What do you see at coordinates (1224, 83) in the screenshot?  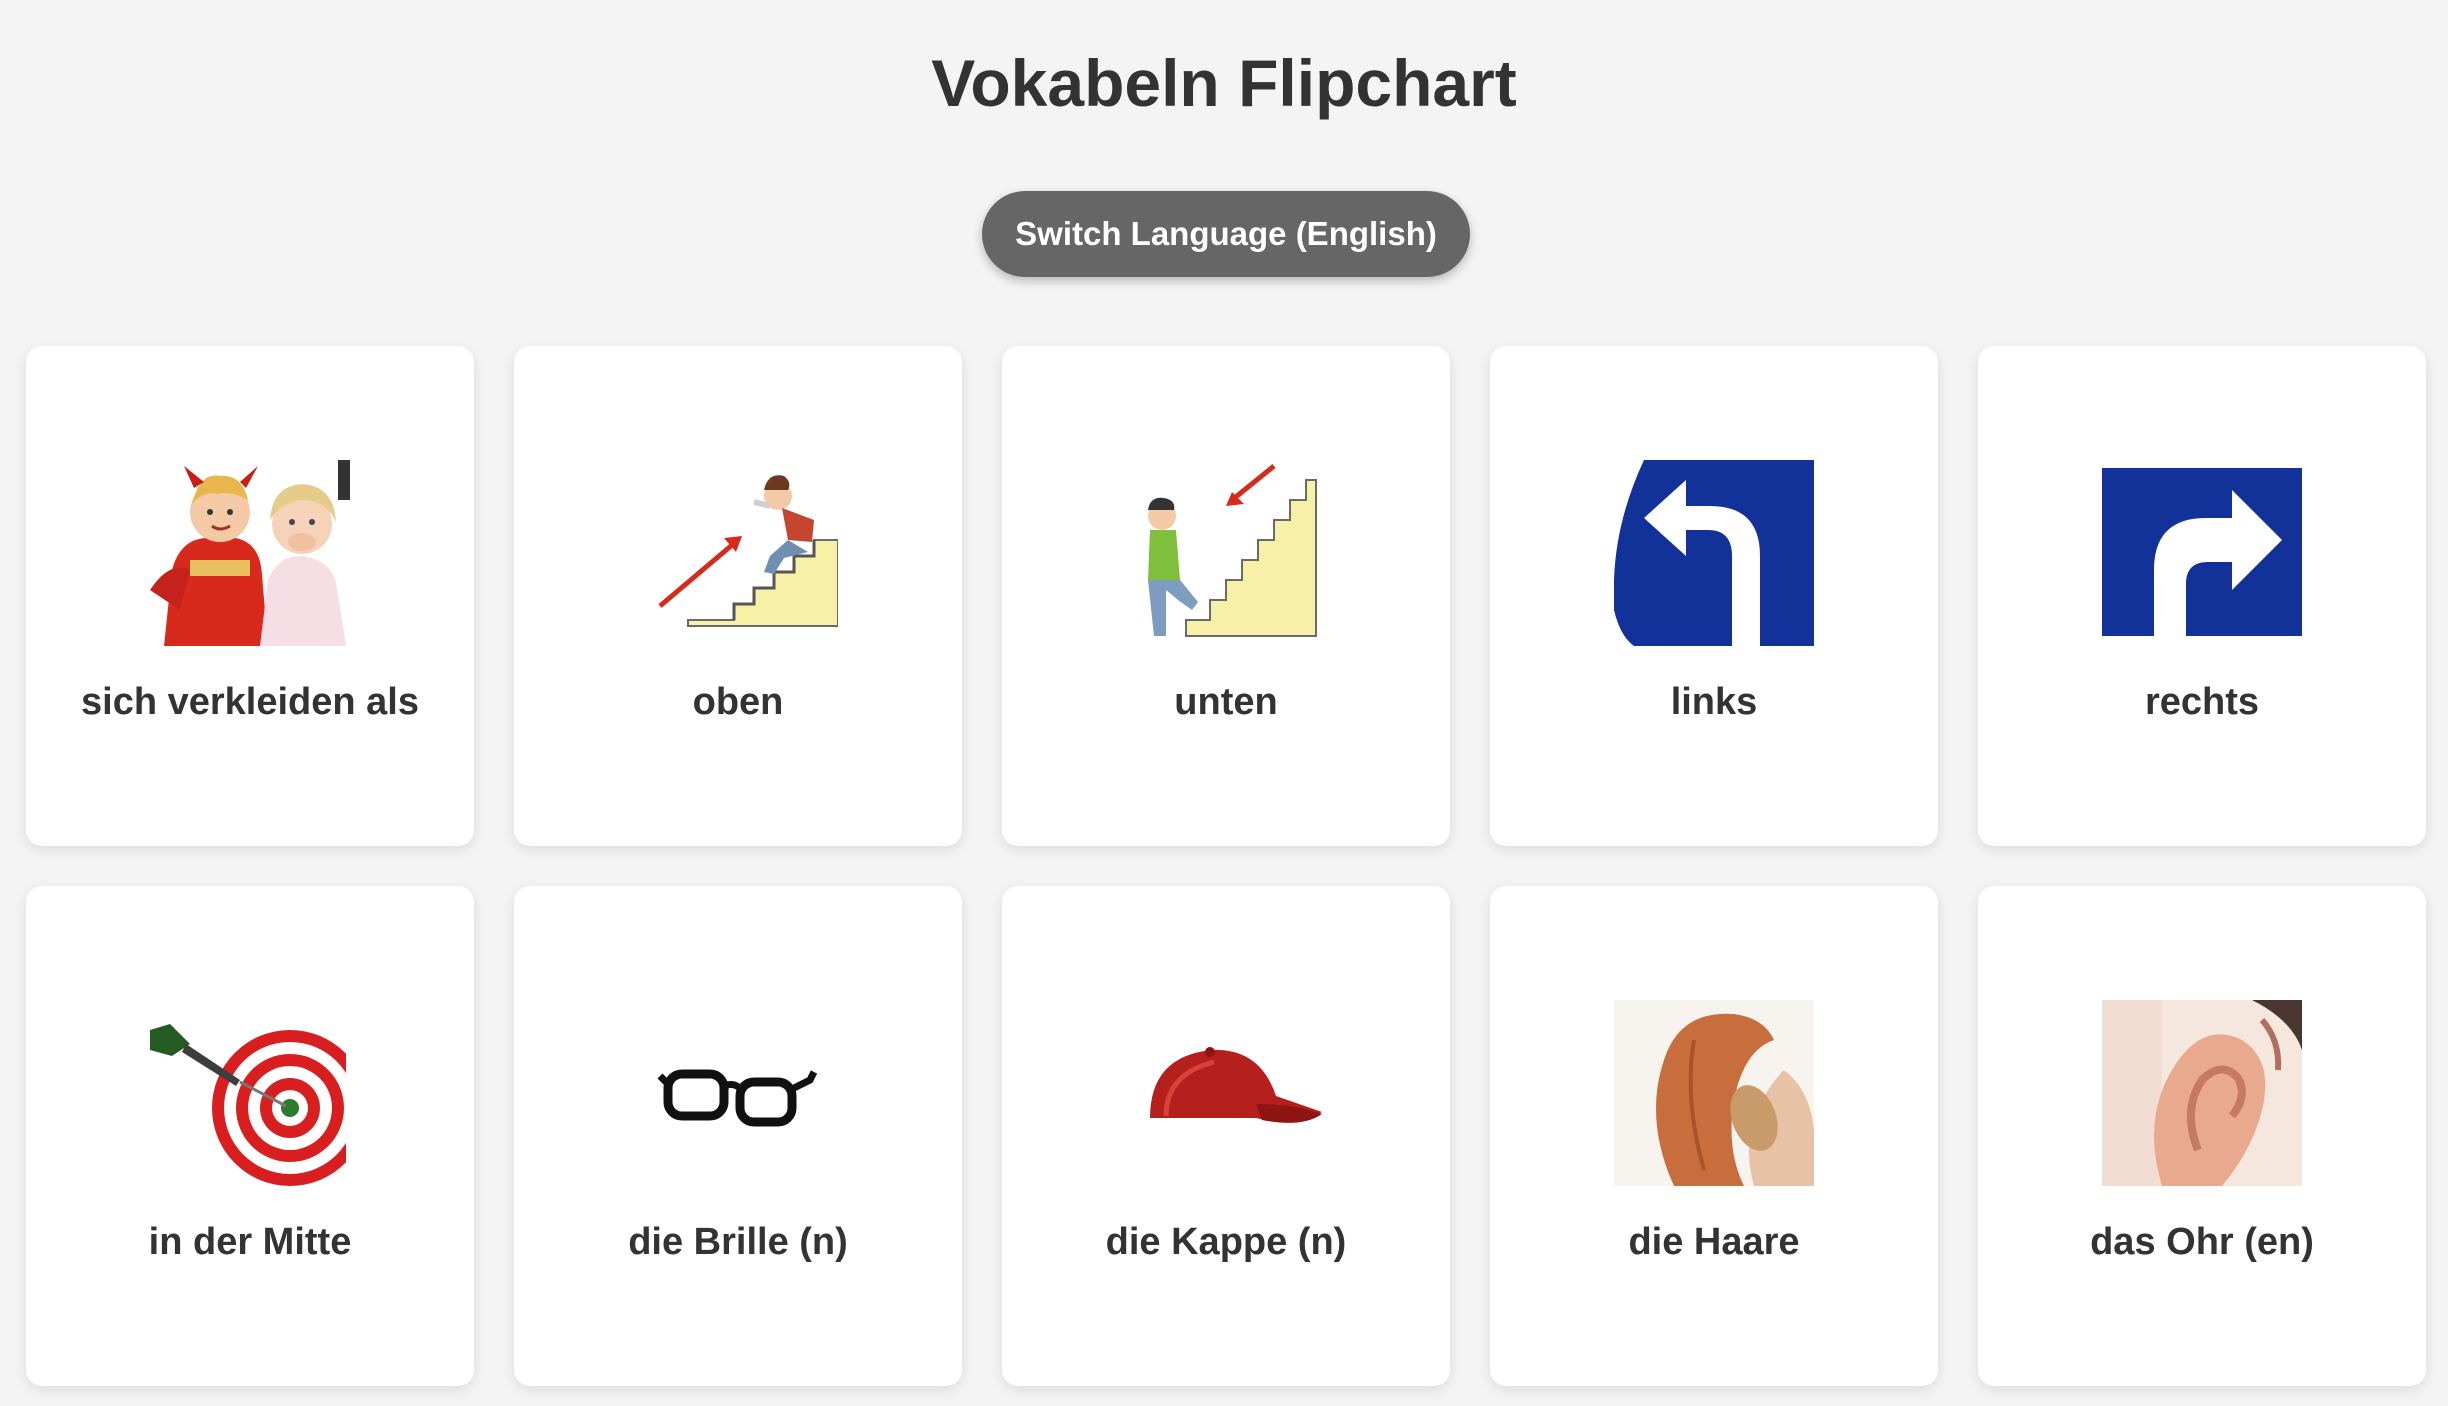 I see `page-title: Vokabeln Flipchart` at bounding box center [1224, 83].